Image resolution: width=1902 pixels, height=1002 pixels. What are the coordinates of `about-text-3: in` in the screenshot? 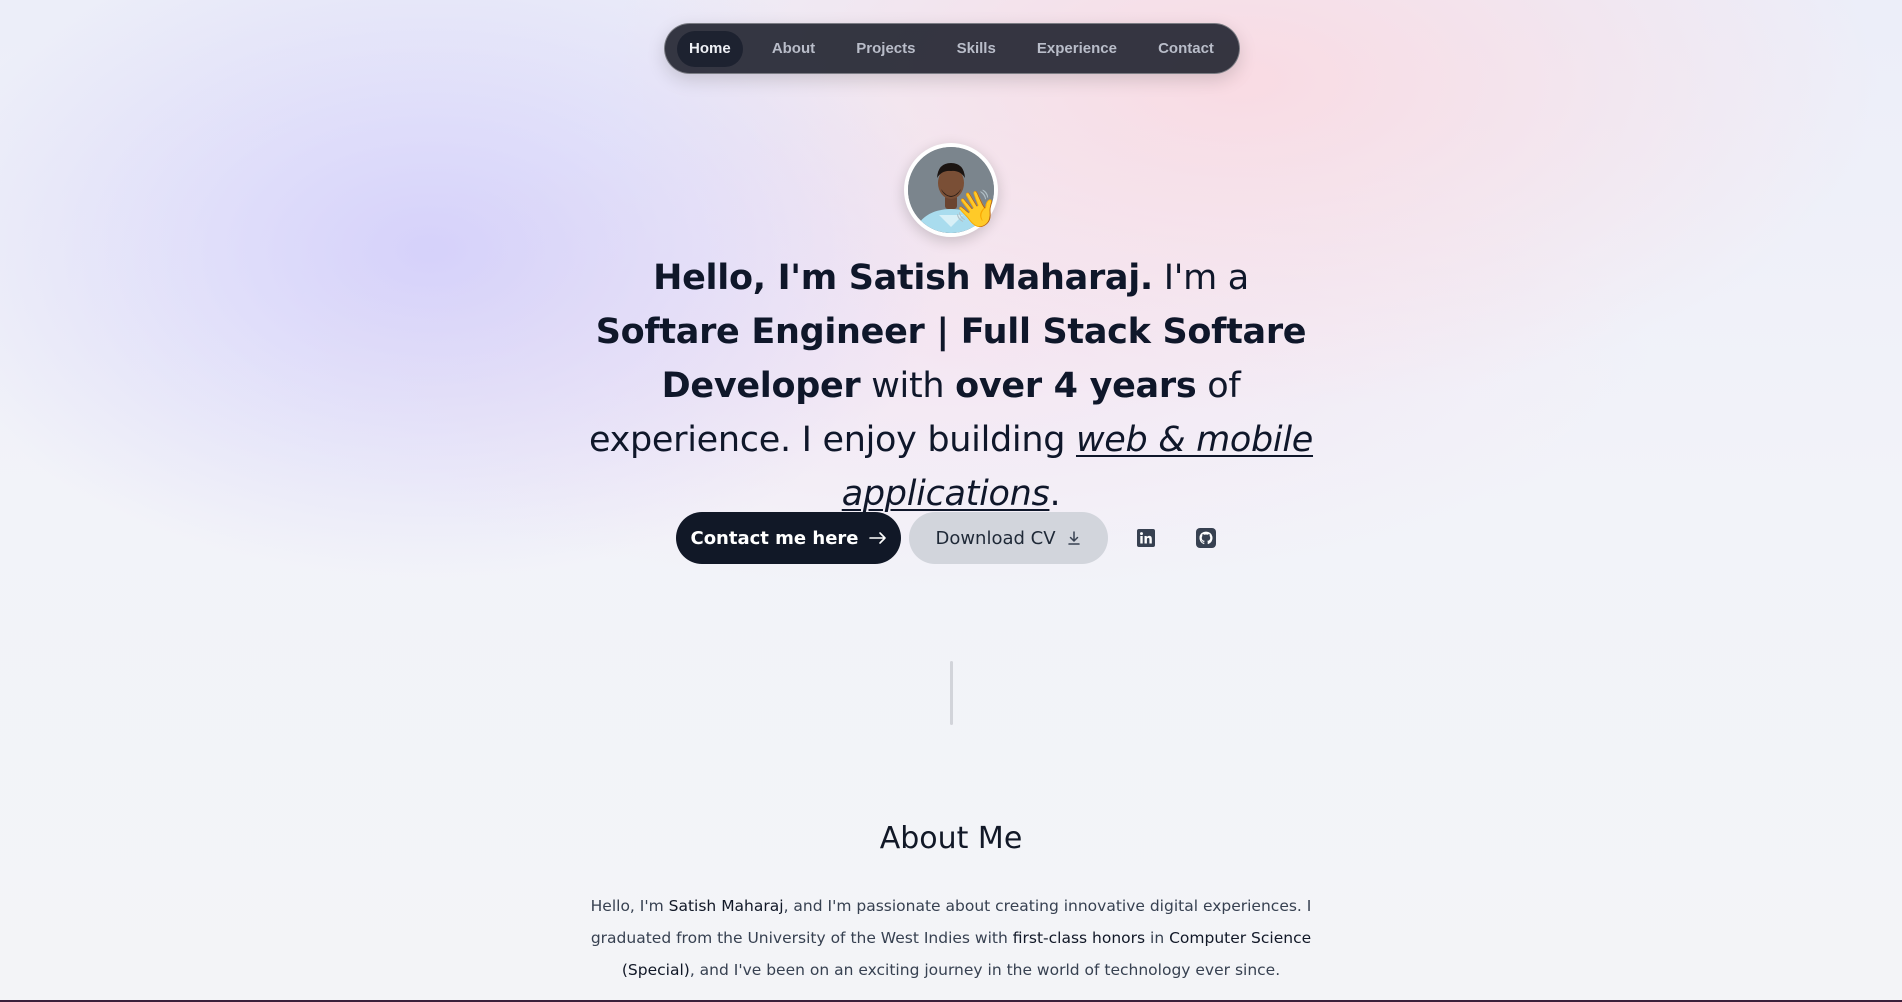 It's located at (1157, 938).